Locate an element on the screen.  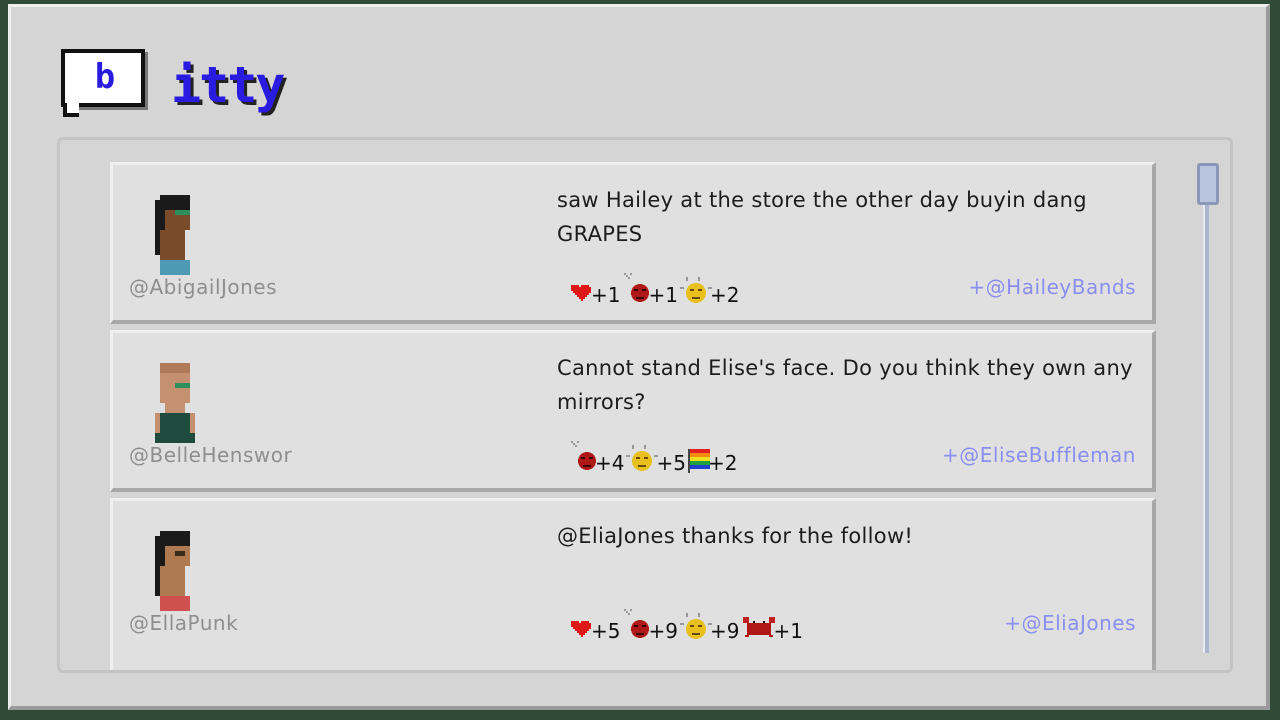
reaction-bar: +4 +5 +2 is located at coordinates (654, 453).